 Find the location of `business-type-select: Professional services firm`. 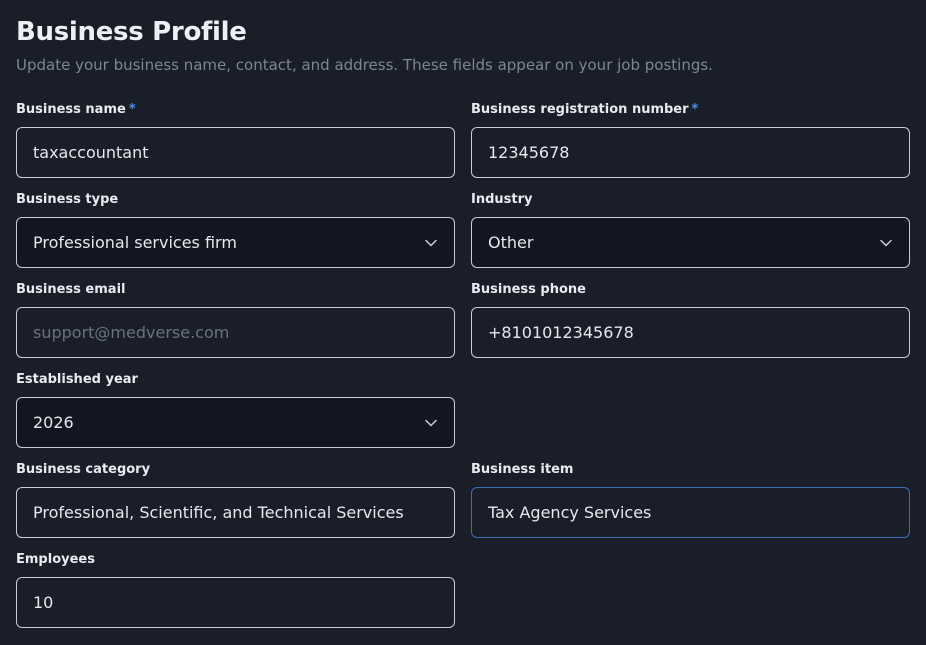

business-type-select: Professional services firm is located at coordinates (235, 242).